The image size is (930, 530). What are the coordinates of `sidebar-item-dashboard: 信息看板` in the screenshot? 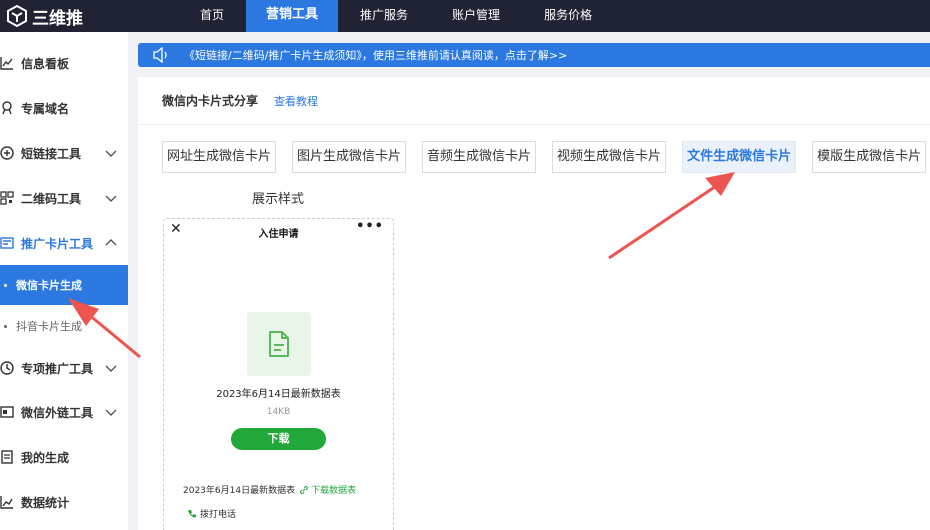 It's located at (64, 63).